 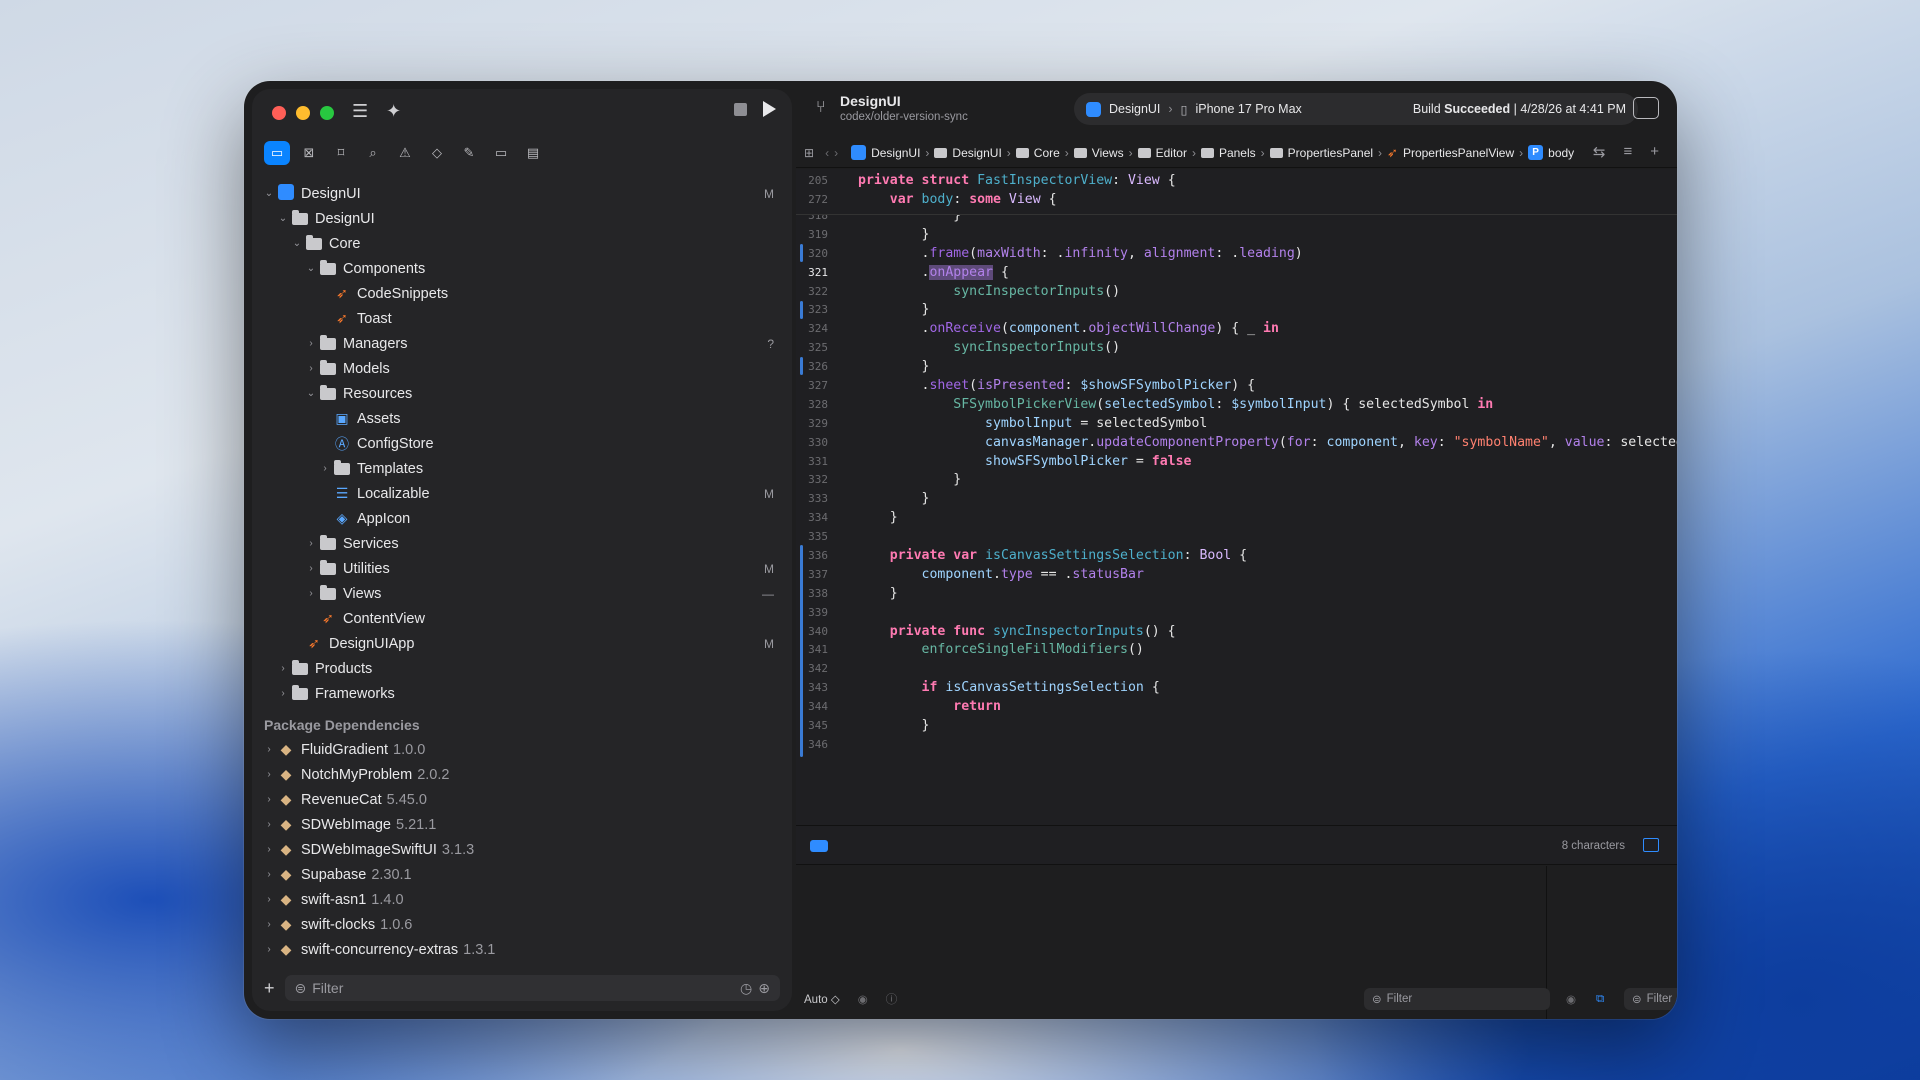 What do you see at coordinates (1654, 152) in the screenshot?
I see `add-editor-icon: +` at bounding box center [1654, 152].